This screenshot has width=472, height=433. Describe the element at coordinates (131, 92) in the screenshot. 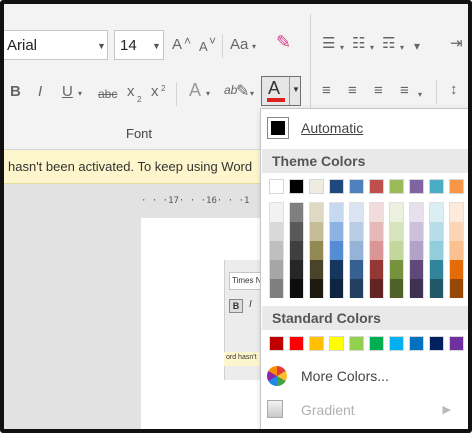

I see `subscript-button: x` at that location.